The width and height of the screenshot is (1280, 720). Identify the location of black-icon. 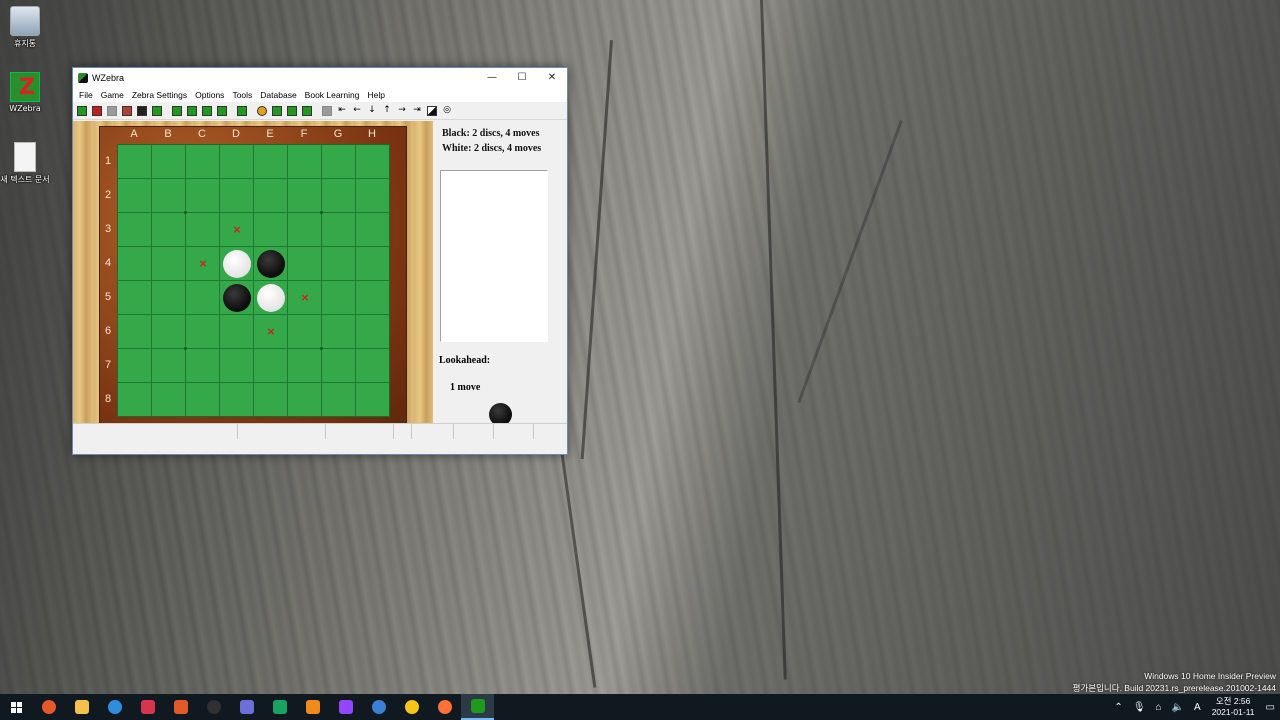
(142, 111).